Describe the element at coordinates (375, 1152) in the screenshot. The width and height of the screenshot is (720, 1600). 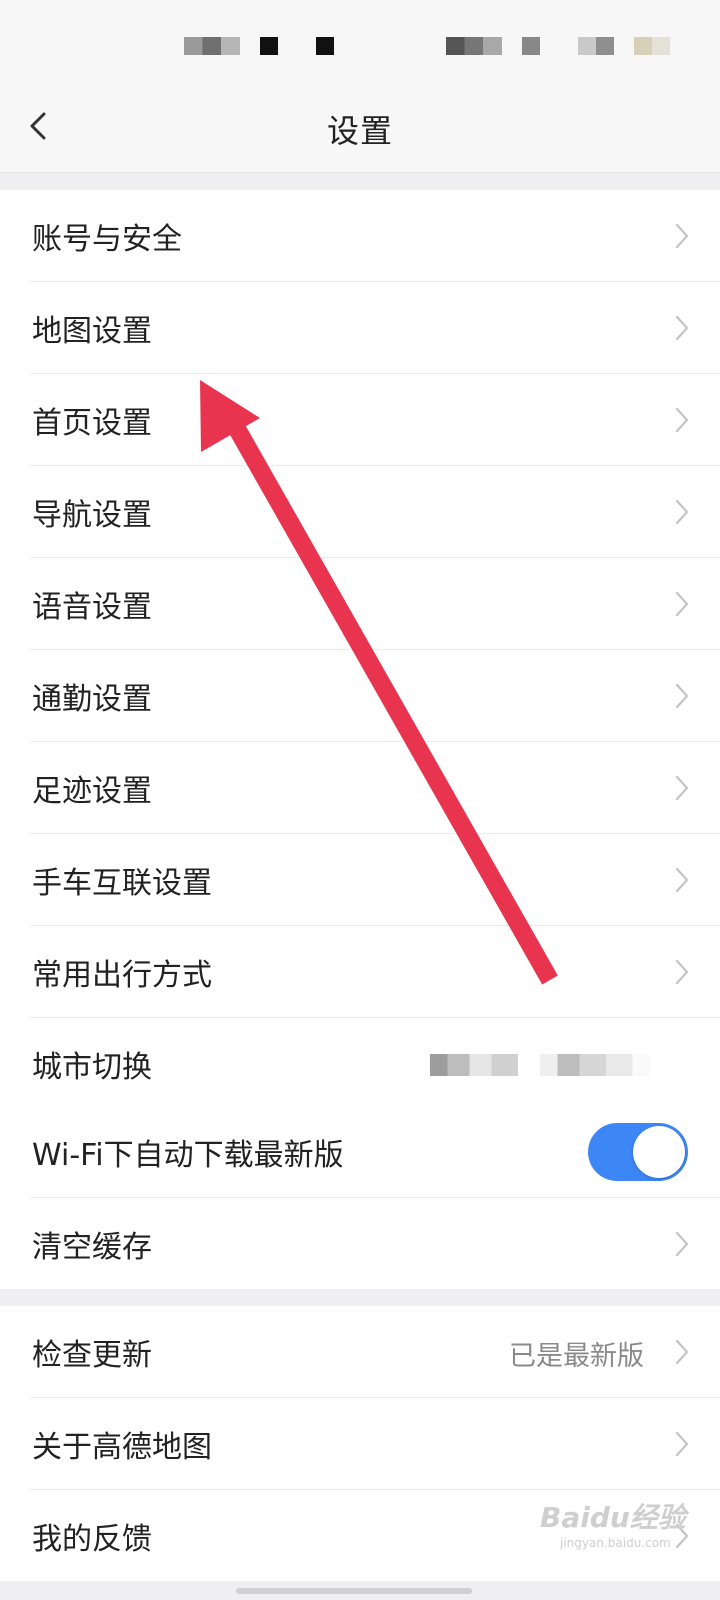
I see `settings-row-wifi-auto-download: Wi-Fi下自动下载最新版` at that location.